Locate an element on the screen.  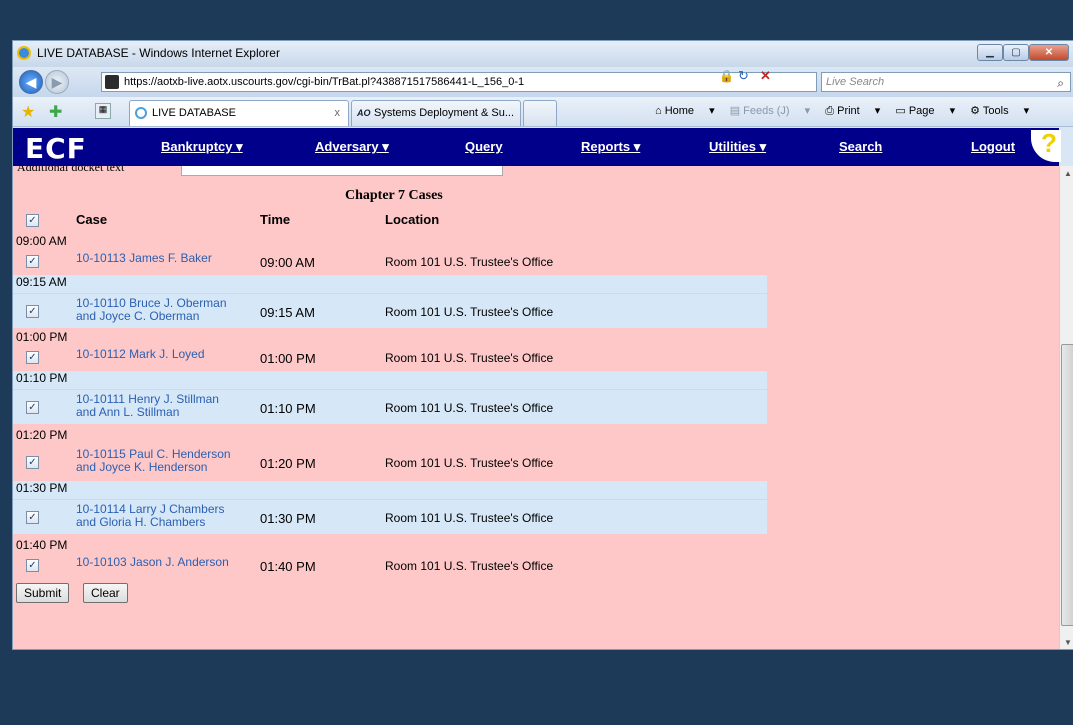
add-favorites-icon: ✚ is located at coordinates (55, 112).